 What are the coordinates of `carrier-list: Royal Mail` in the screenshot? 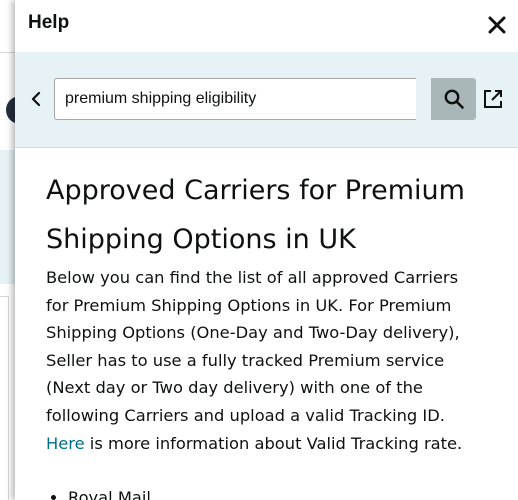 It's located at (98, 492).